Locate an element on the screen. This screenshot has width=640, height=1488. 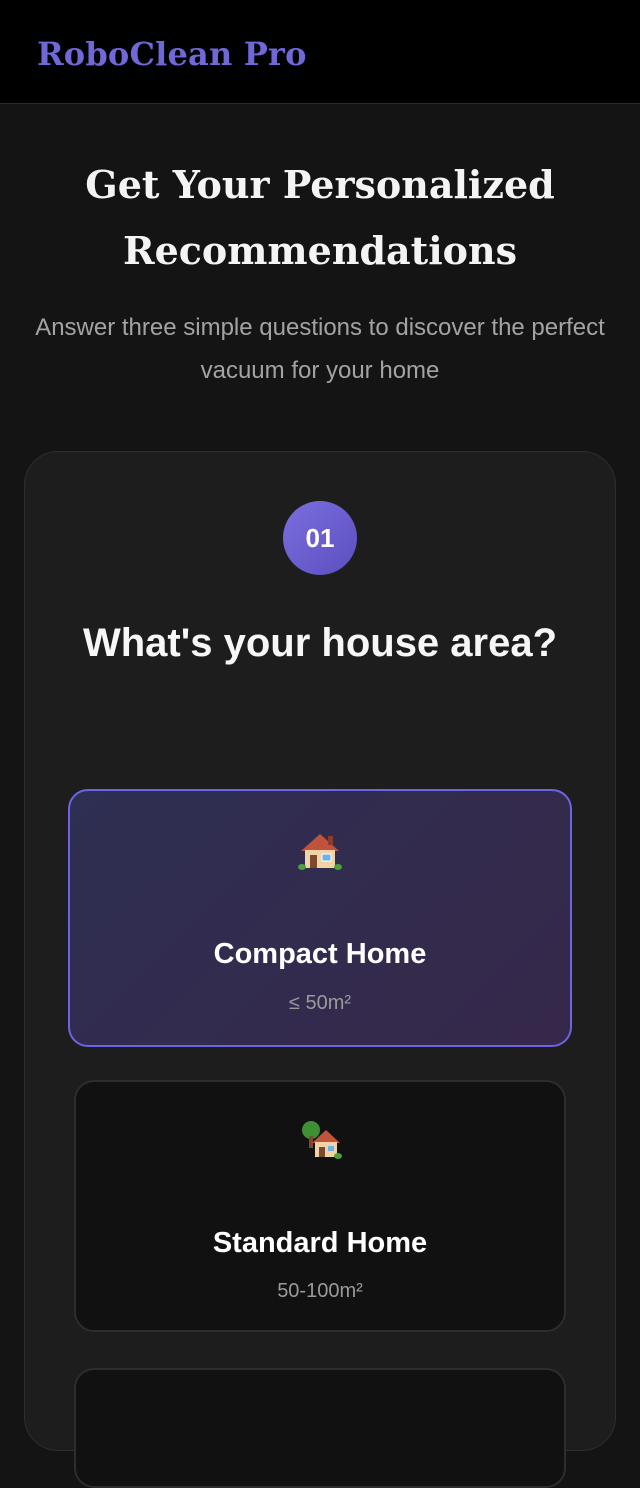
option-standard-home: Standard Home 50-100m² is located at coordinates (320, 1206).